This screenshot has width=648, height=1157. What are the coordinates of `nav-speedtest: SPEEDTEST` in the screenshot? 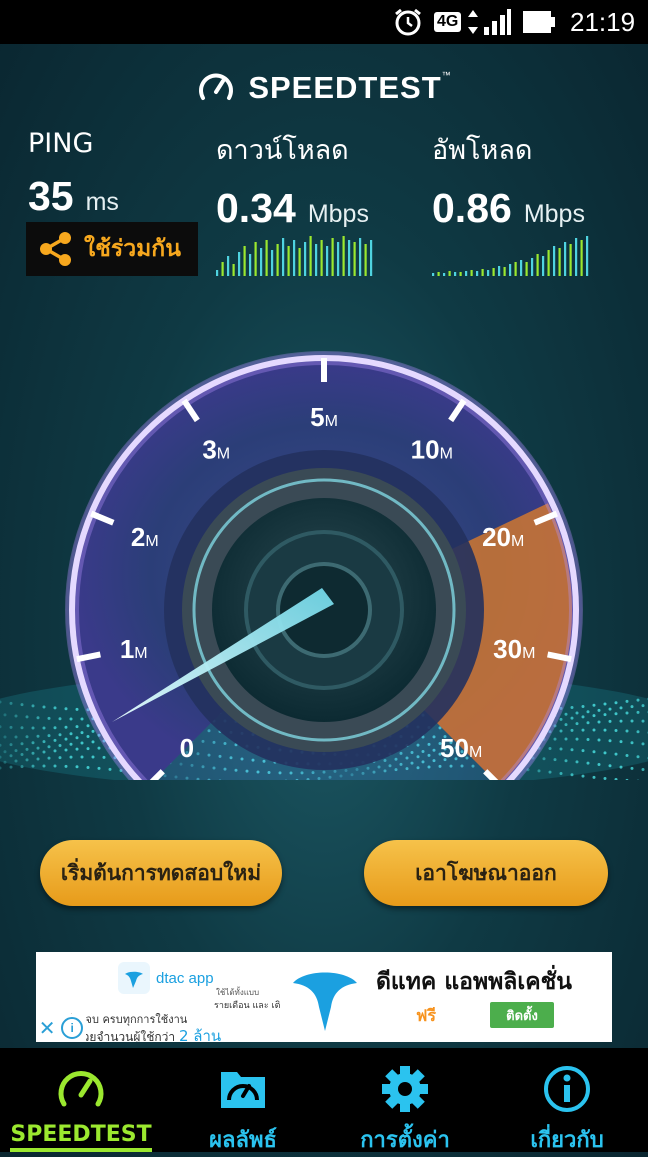 It's located at (81, 1100).